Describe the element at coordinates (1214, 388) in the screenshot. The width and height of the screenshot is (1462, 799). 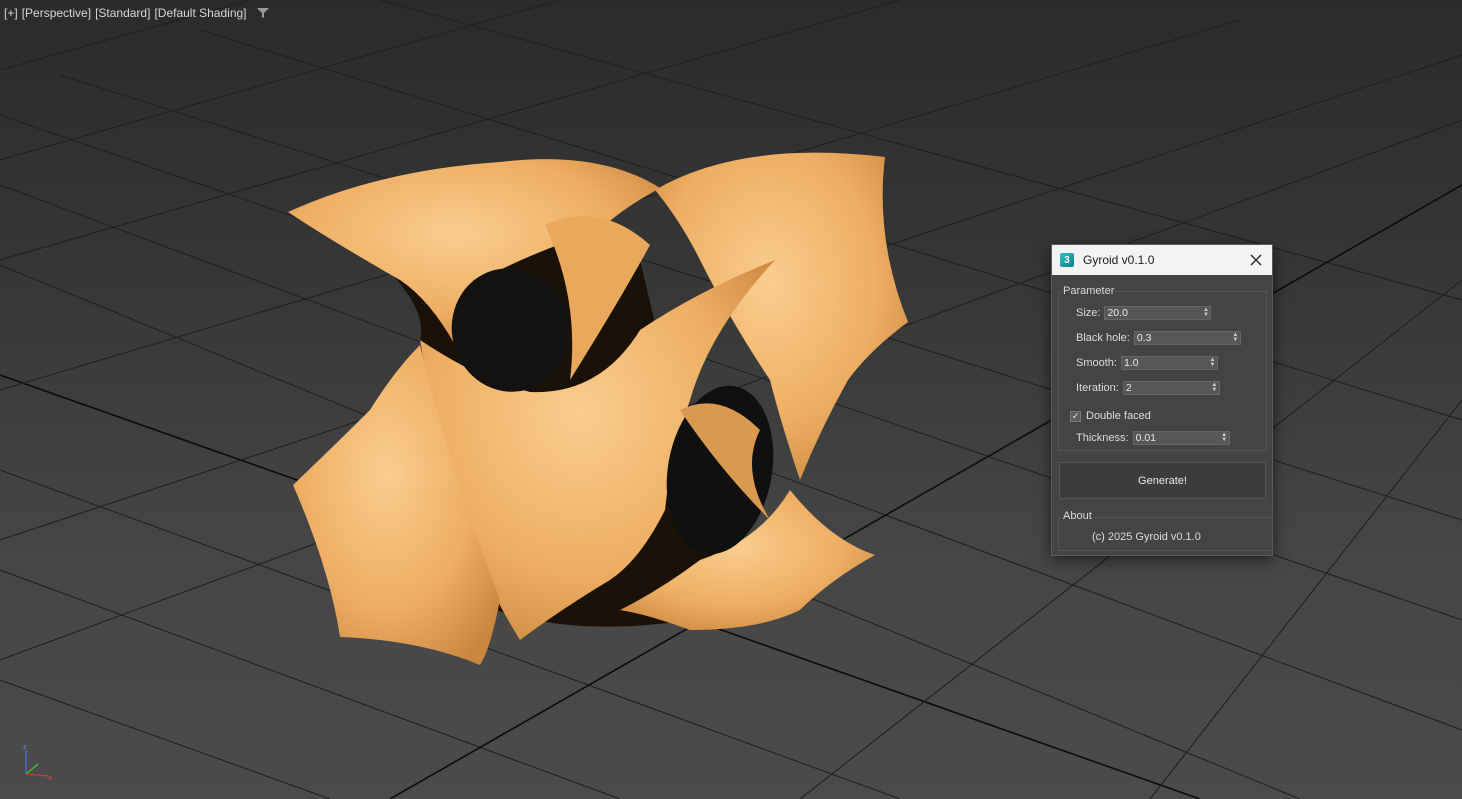
I see `iteration-spinner-arrows: ▲ ▼` at that location.